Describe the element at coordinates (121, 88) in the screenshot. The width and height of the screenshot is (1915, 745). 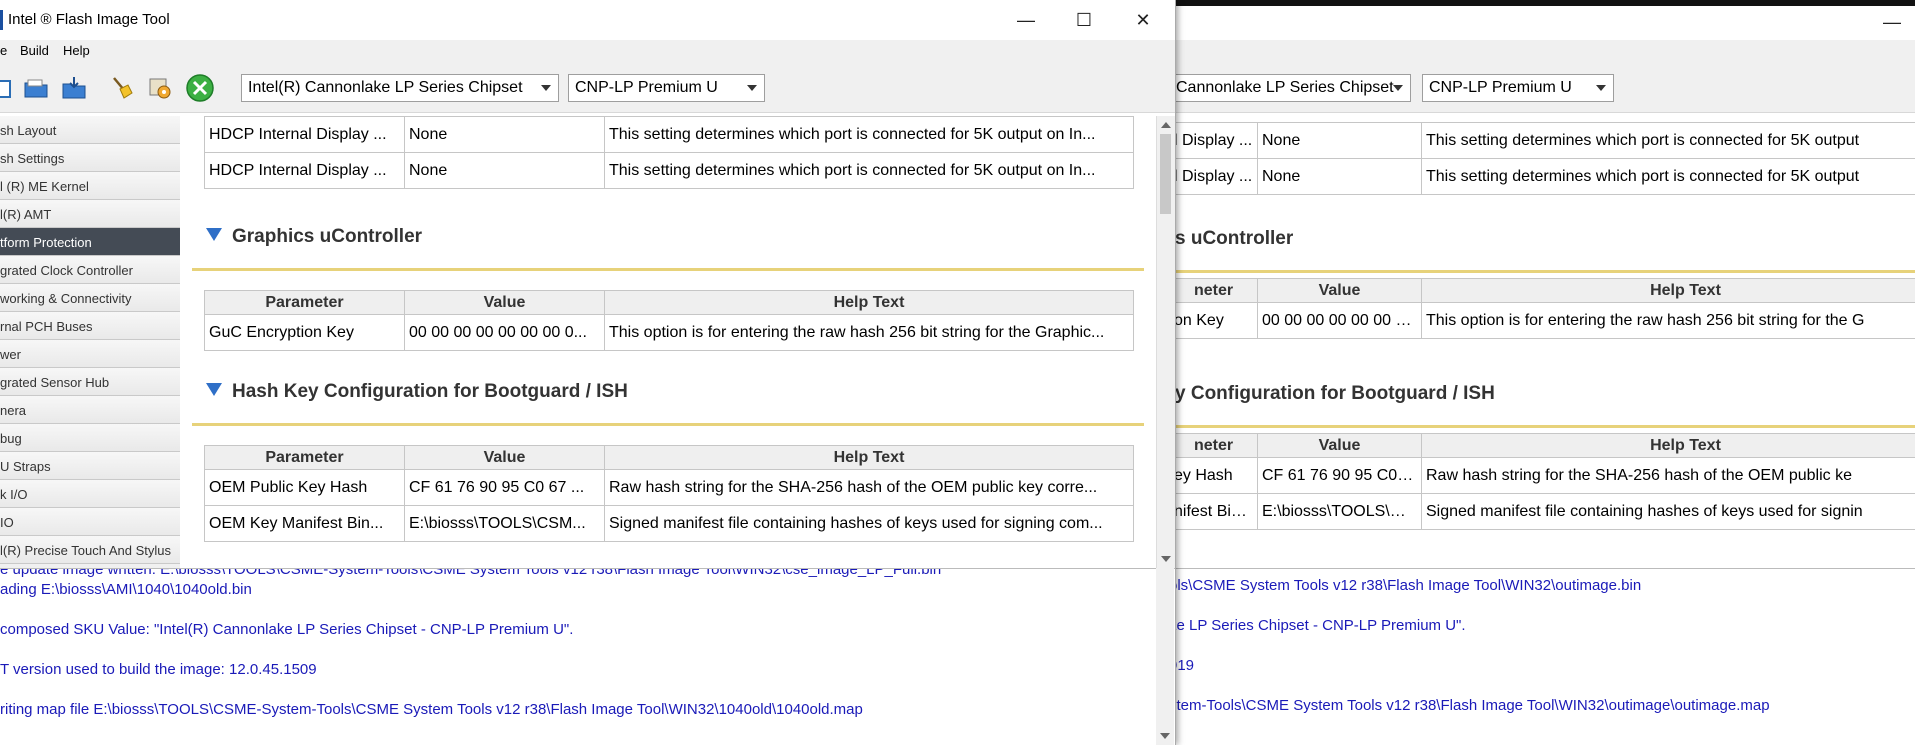
I see `clean-broom-icon` at that location.